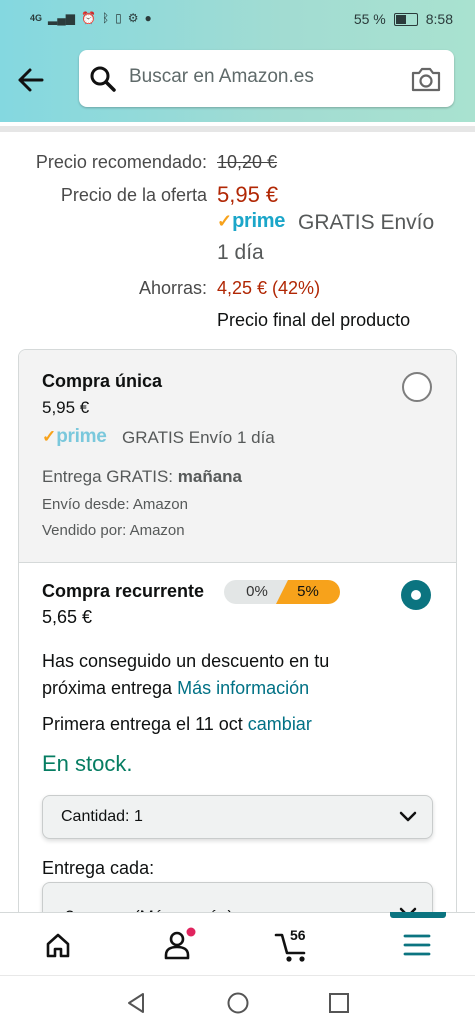  I want to click on settings-icon: ⚙, so click(133, 18).